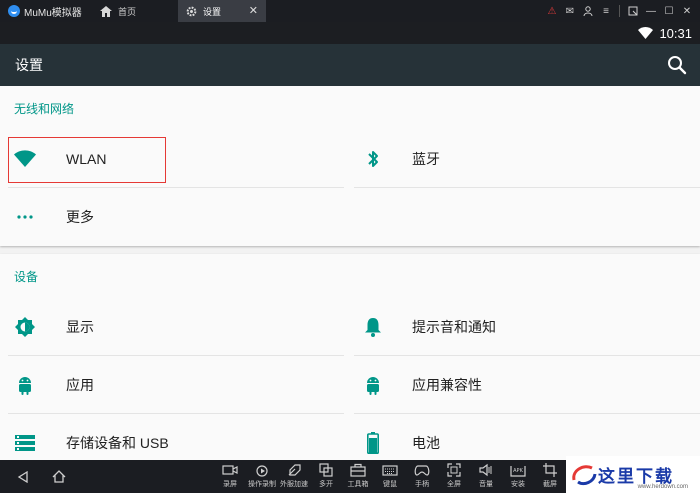 The width and height of the screenshot is (700, 493). I want to click on accelerate-icon, so click(294, 470).